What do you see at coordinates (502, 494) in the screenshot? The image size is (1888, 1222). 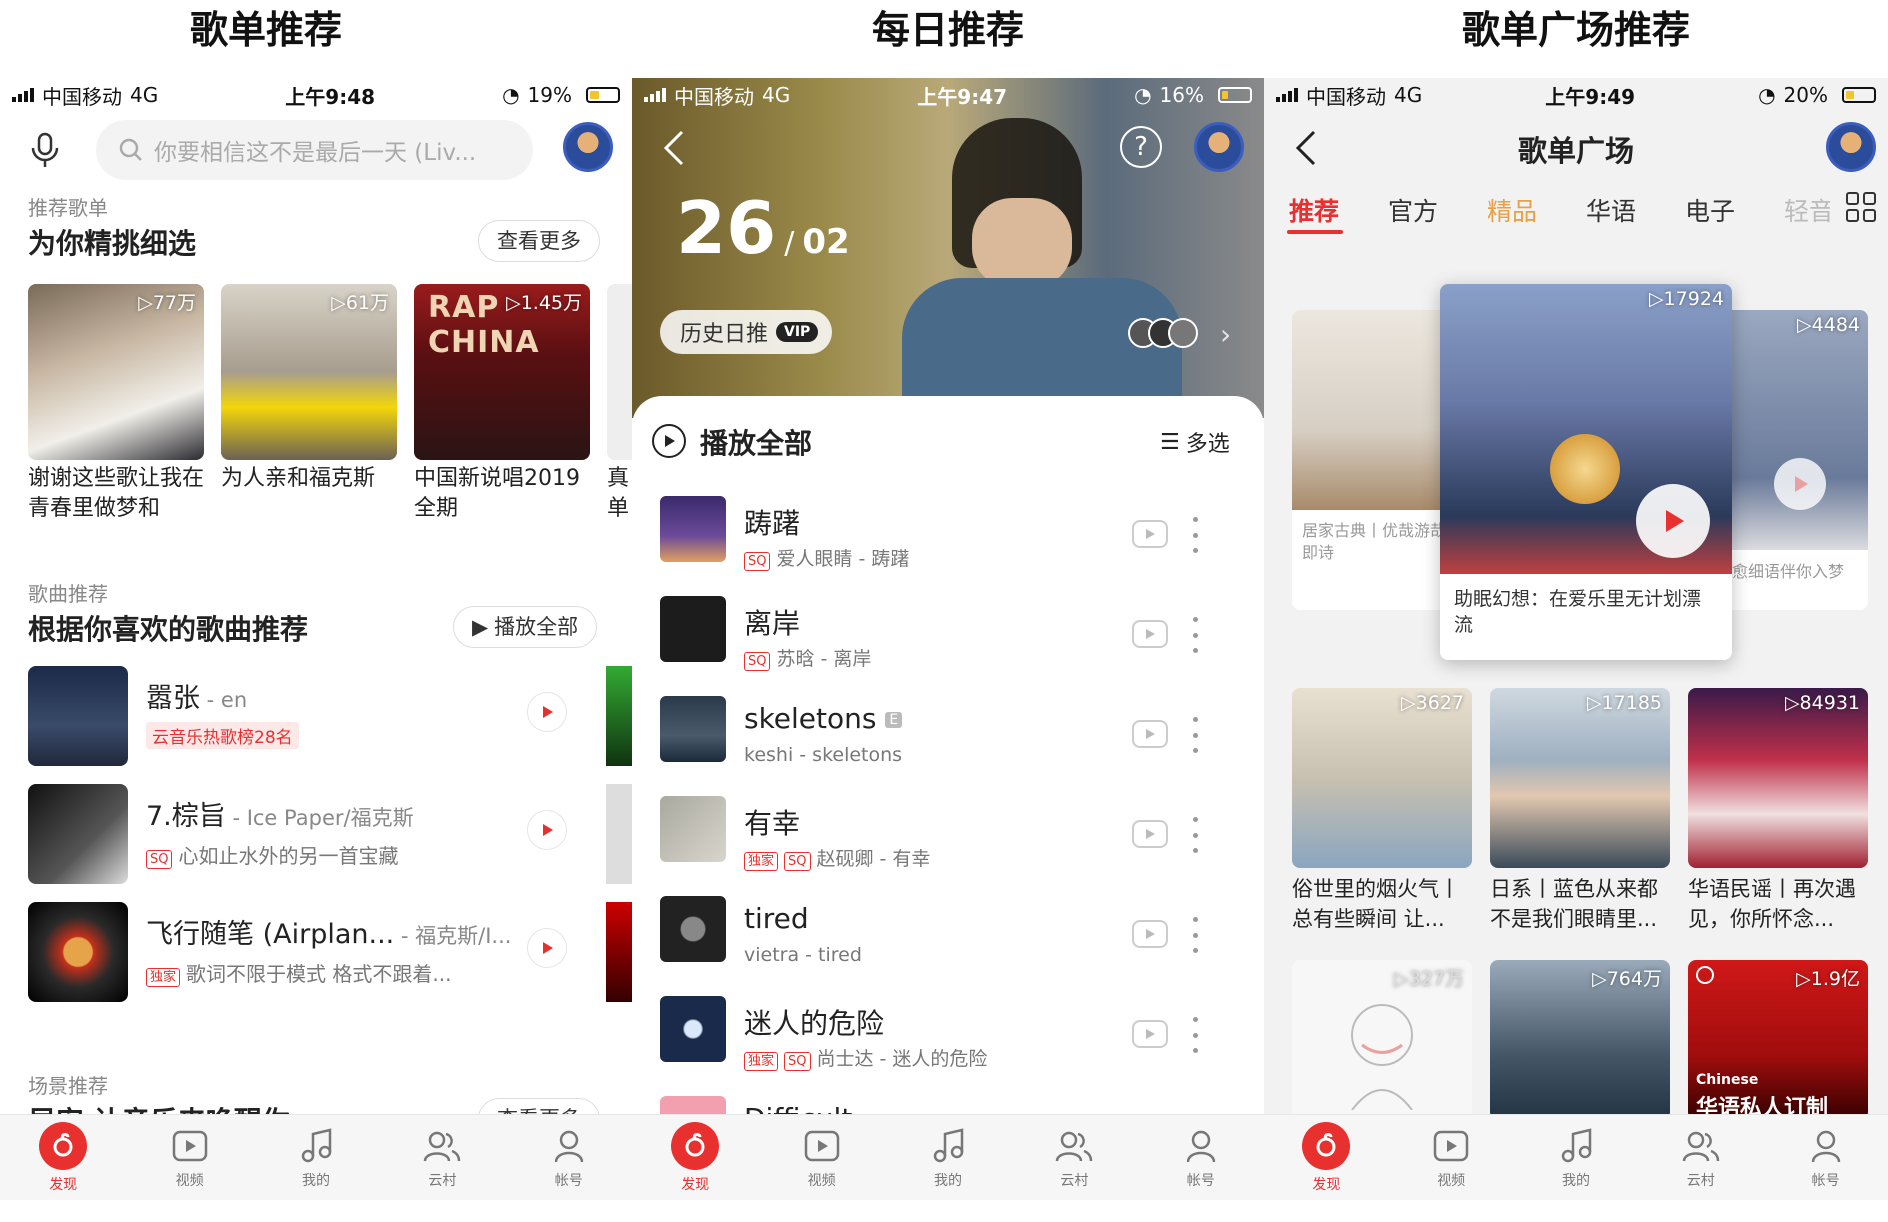 I see `playlist-title-3: 中国新说唱2019全期` at bounding box center [502, 494].